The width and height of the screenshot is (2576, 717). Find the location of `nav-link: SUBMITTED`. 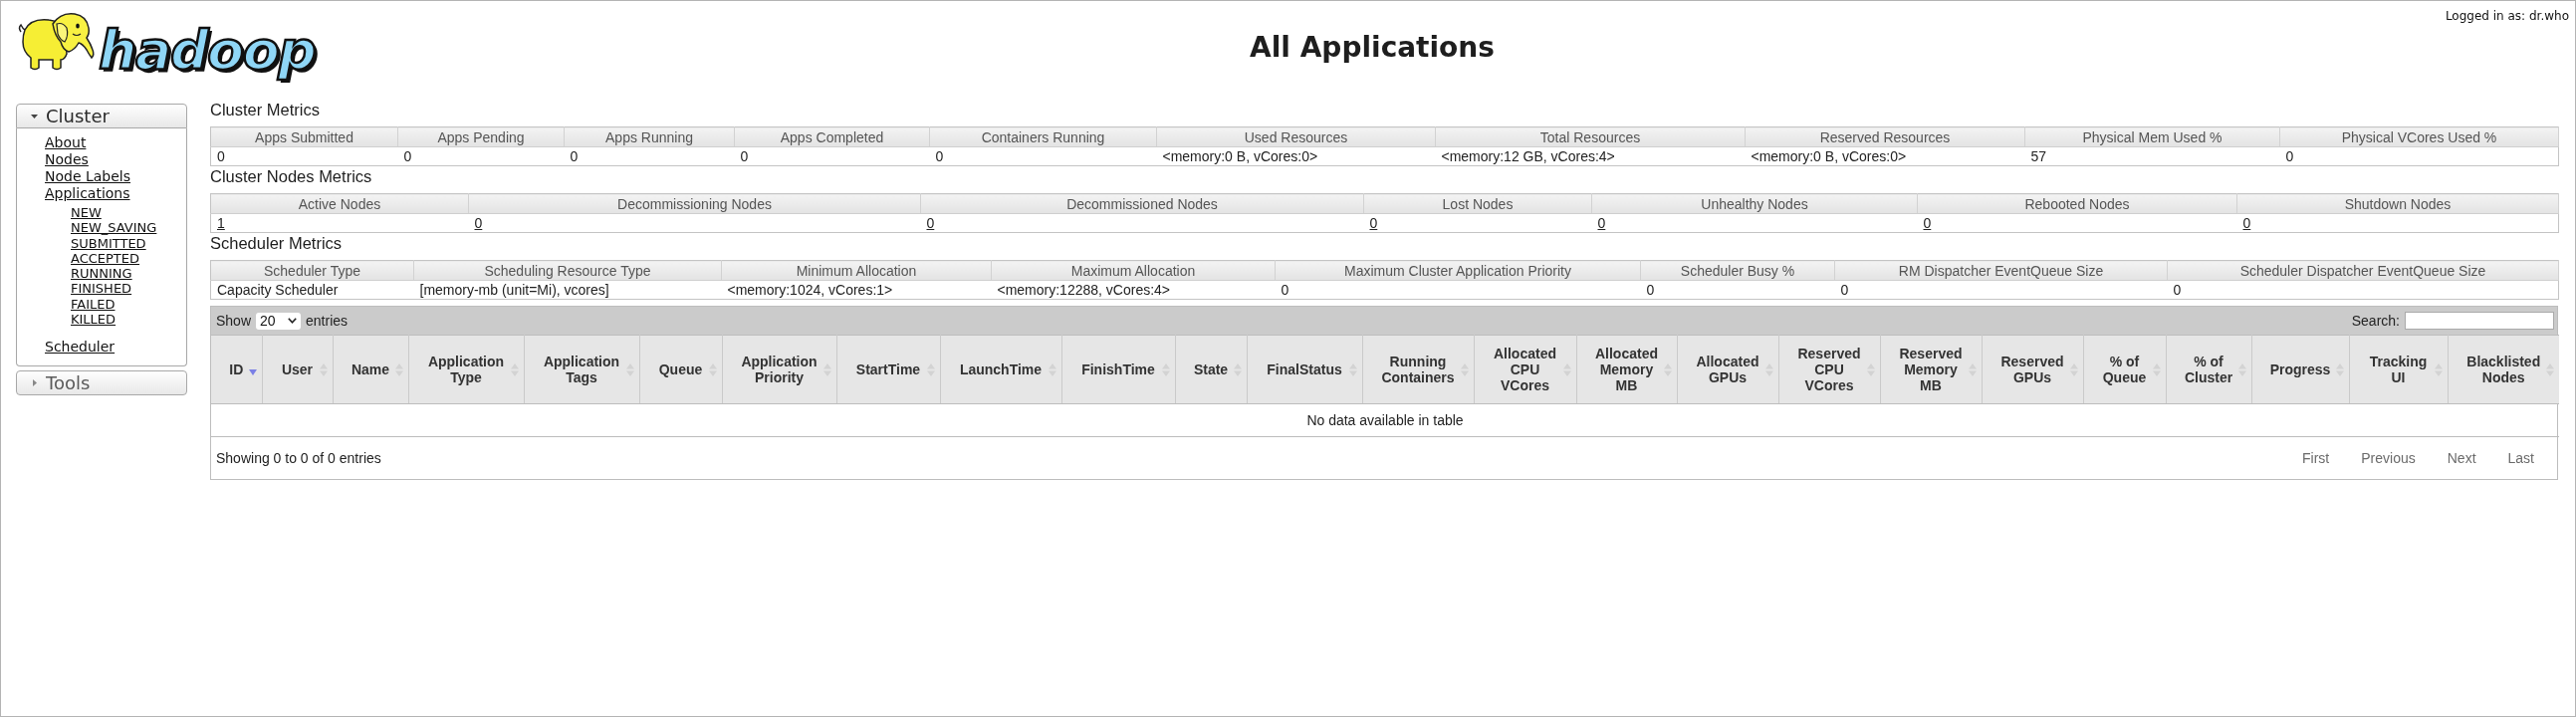

nav-link: SUBMITTED is located at coordinates (108, 243).